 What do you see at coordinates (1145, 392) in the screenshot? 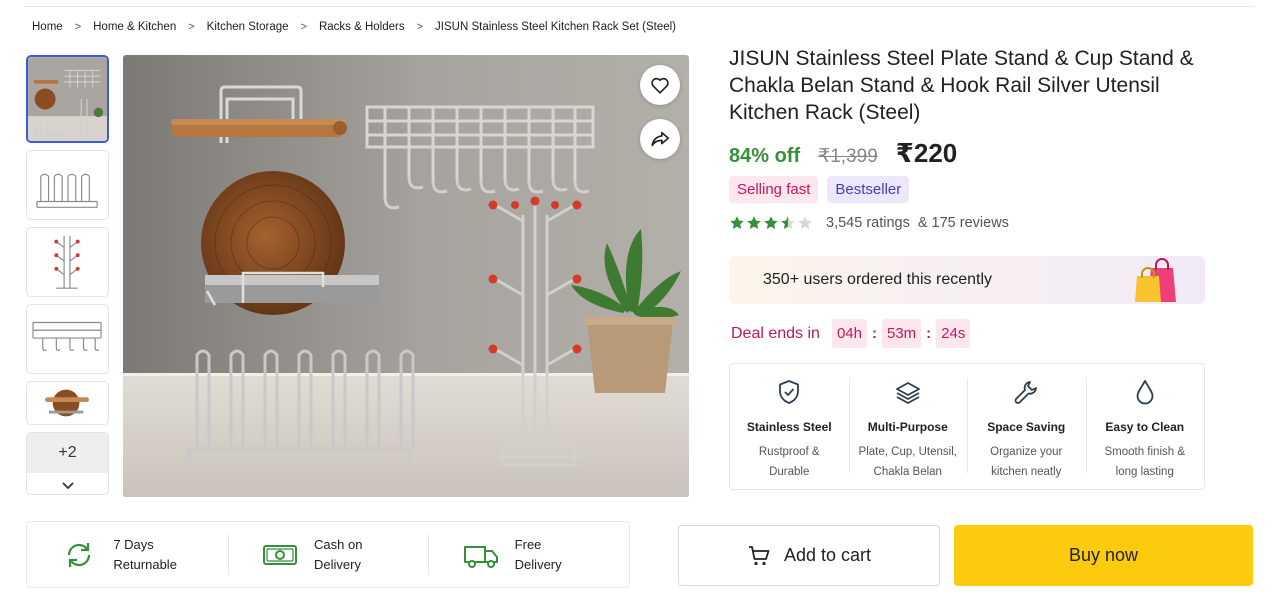
I see `droplet-icon` at bounding box center [1145, 392].